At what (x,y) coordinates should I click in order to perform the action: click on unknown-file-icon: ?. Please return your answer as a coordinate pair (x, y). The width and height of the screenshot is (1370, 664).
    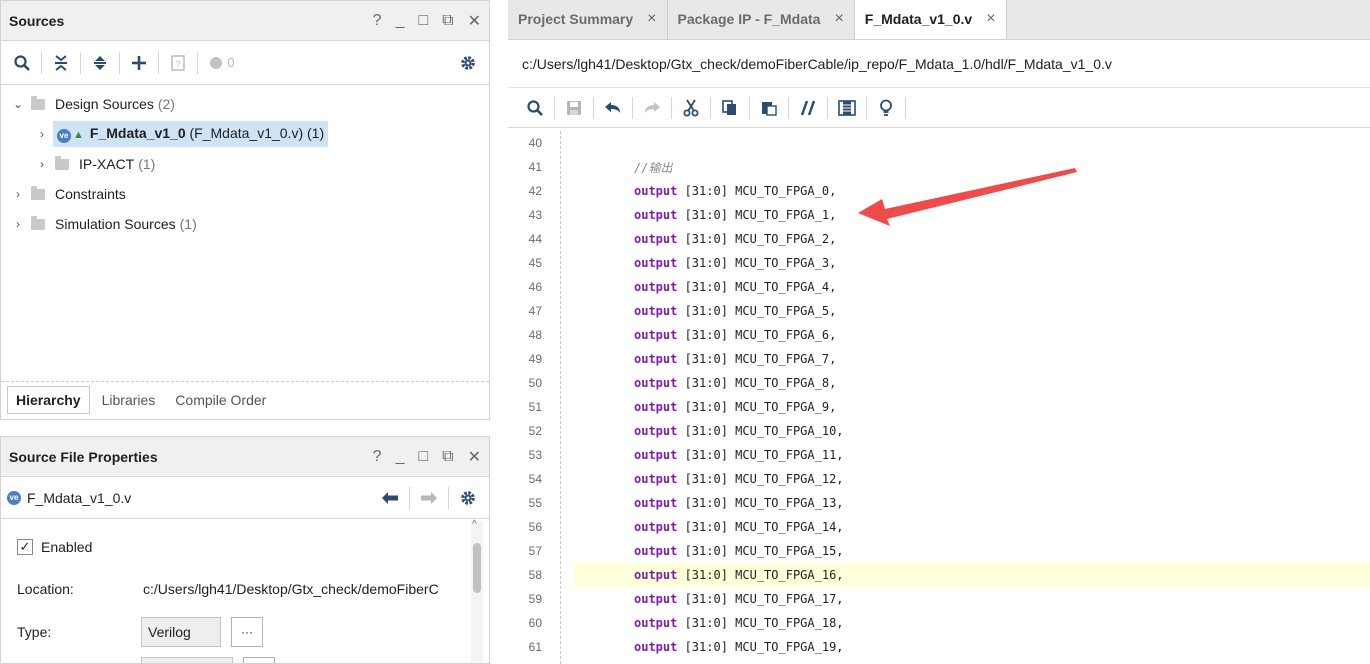
    Looking at the image, I should click on (178, 63).